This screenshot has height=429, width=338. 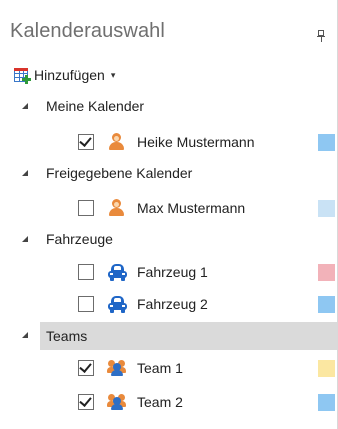 What do you see at coordinates (22, 75) in the screenshot?
I see `add-calendar-icon` at bounding box center [22, 75].